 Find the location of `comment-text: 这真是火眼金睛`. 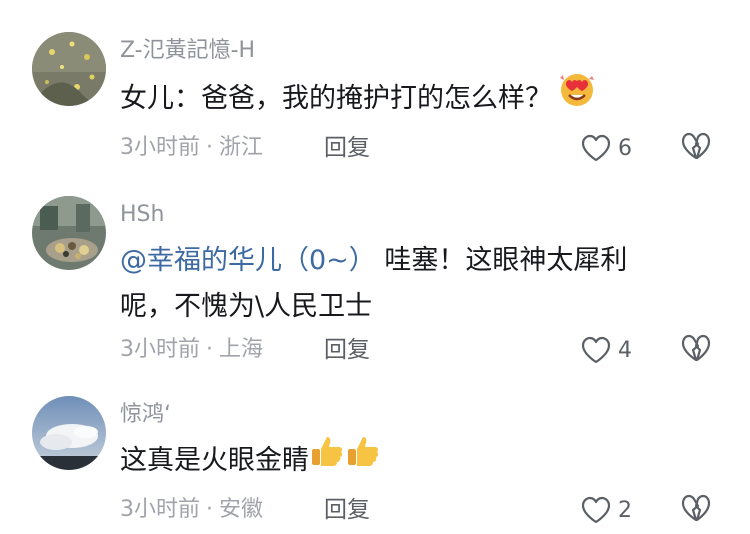

comment-text: 这真是火眼金睛 is located at coordinates (420, 460).